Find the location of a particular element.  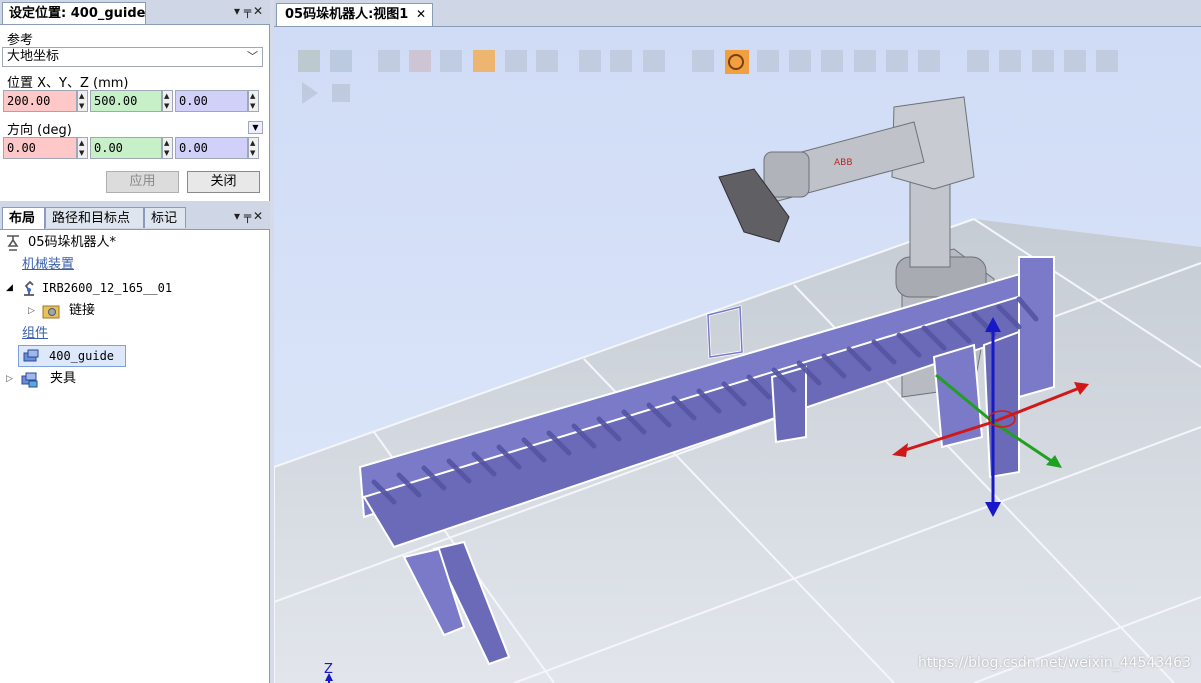

layout-panel-tabs: 布局 路径和目标点 标记 ▾ ╤ ✕ is located at coordinates (135, 217).